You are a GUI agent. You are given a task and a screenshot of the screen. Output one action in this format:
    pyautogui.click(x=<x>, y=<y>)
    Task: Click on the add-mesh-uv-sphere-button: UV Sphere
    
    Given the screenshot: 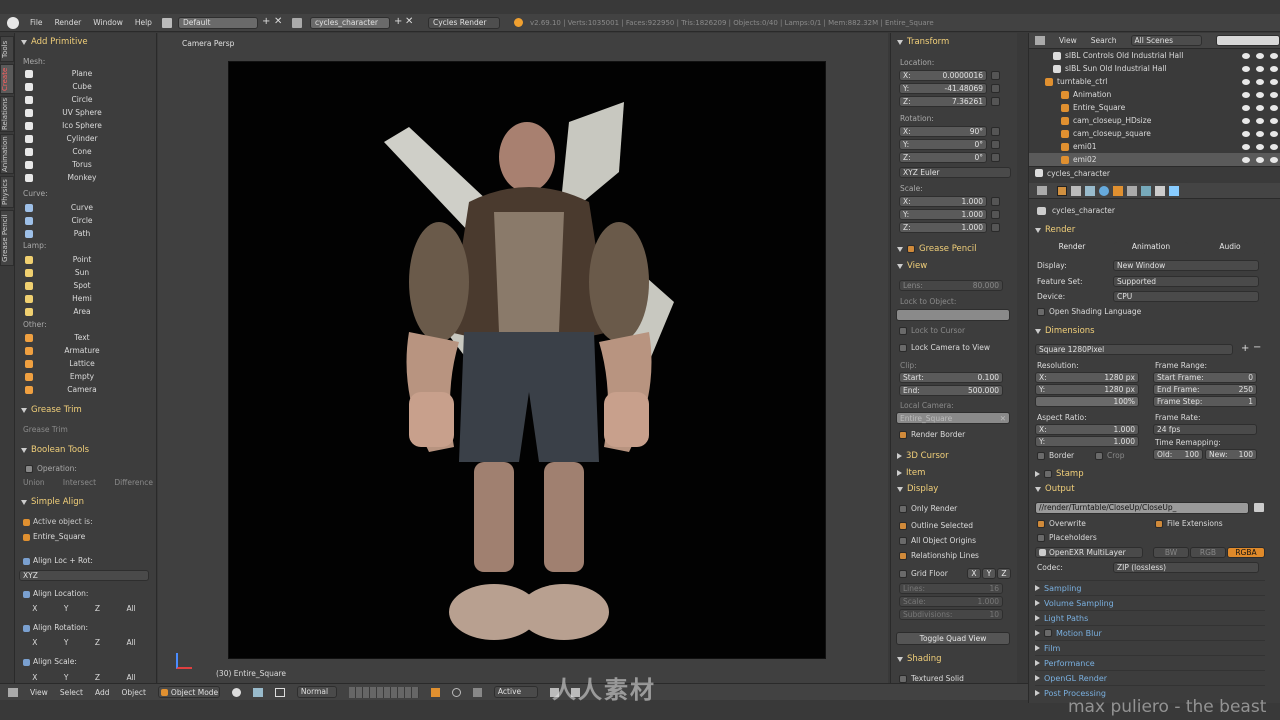 What is the action you would take?
    pyautogui.click(x=85, y=112)
    